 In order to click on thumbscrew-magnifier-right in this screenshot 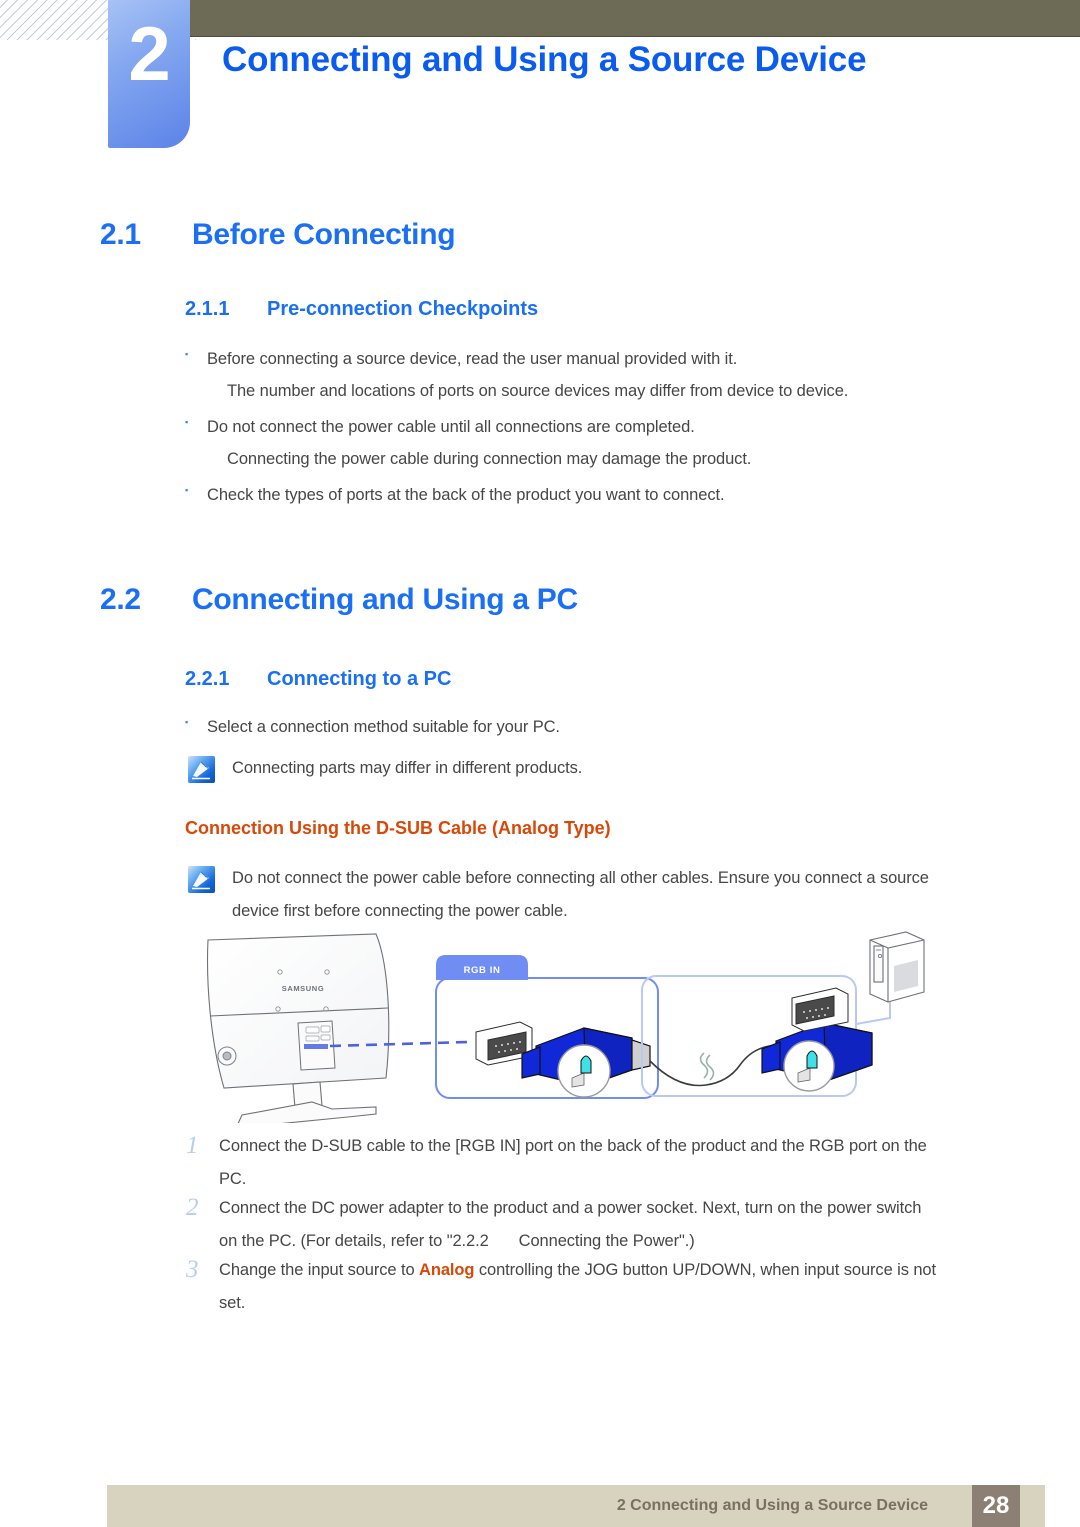, I will do `click(809, 1066)`.